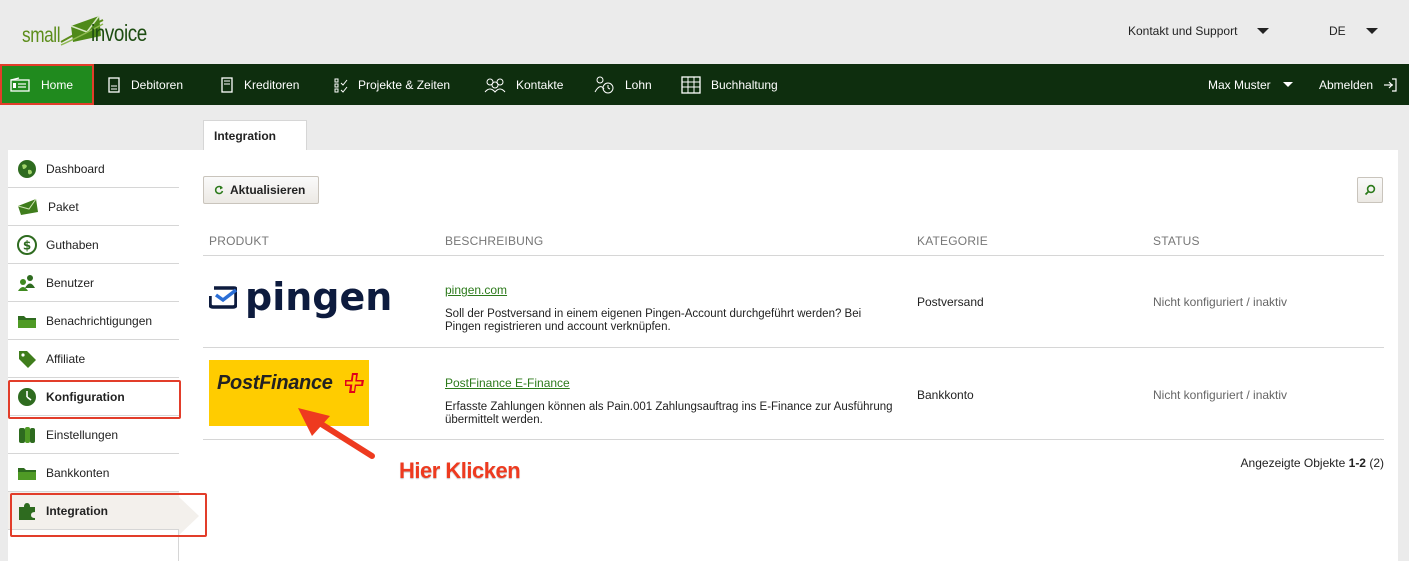 The width and height of the screenshot is (1409, 561). Describe the element at coordinates (118, 33) in the screenshot. I see `logo-invoice-text: invoice` at that location.